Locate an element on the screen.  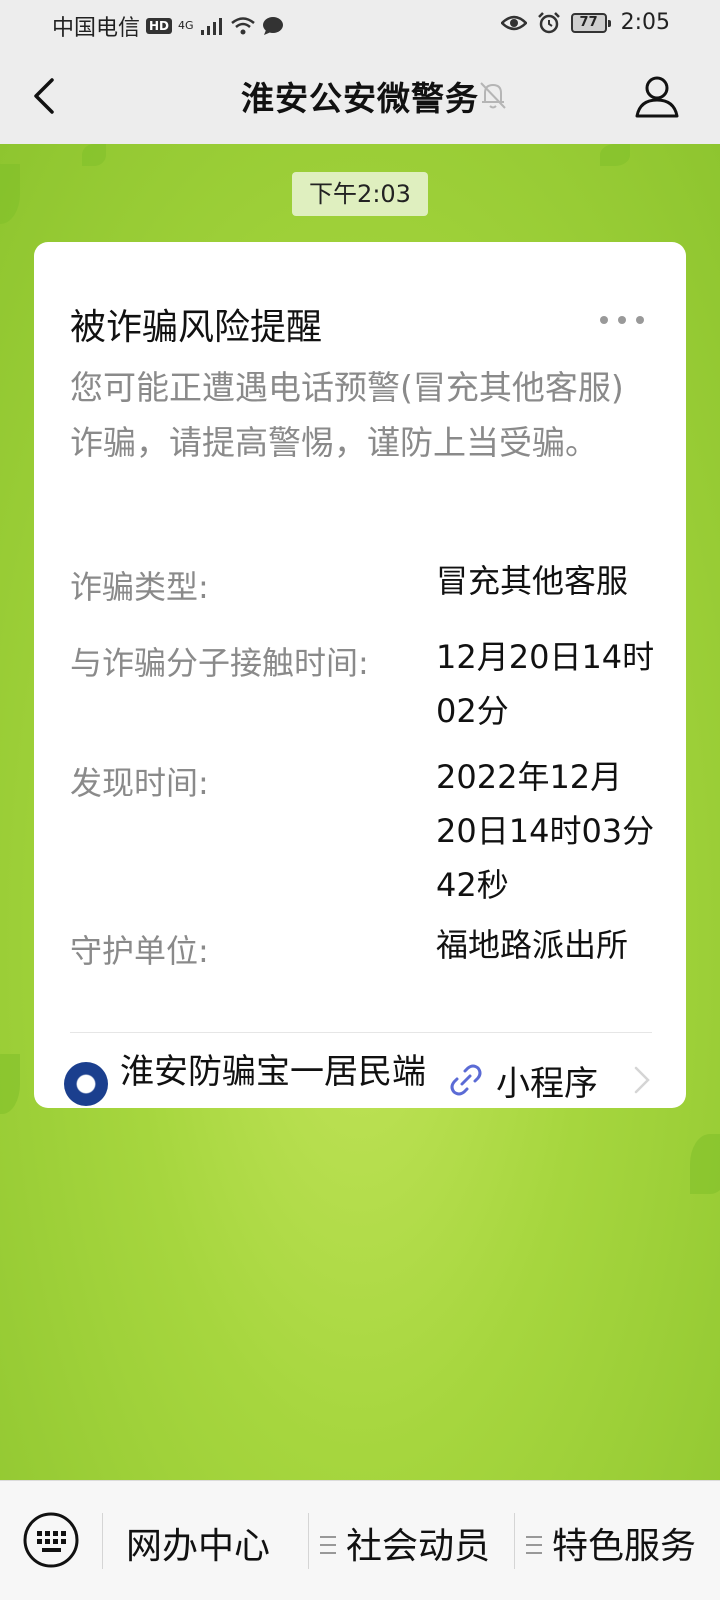
menu-item-label: 网办中心 is located at coordinates (198, 1546).